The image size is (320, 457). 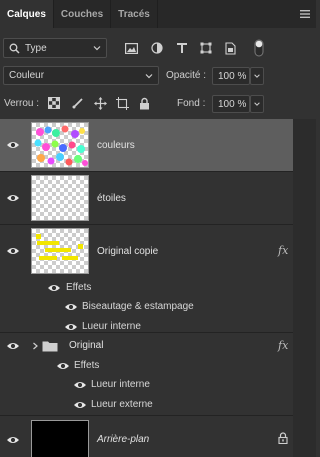 I want to click on layer-thumbnail-transparent, so click(x=60, y=198).